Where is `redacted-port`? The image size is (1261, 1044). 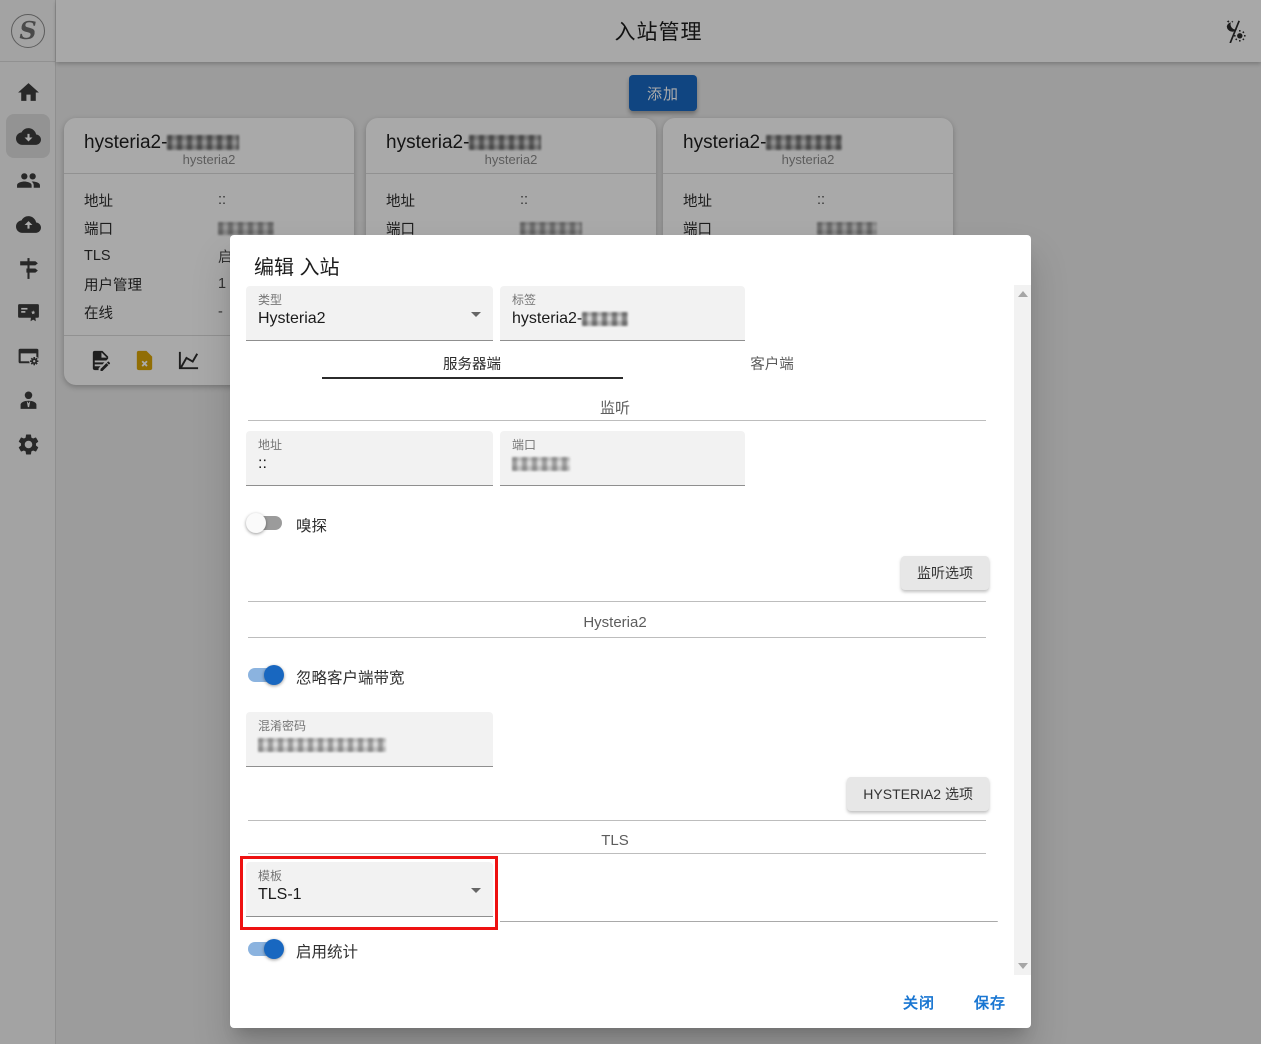 redacted-port is located at coordinates (541, 463).